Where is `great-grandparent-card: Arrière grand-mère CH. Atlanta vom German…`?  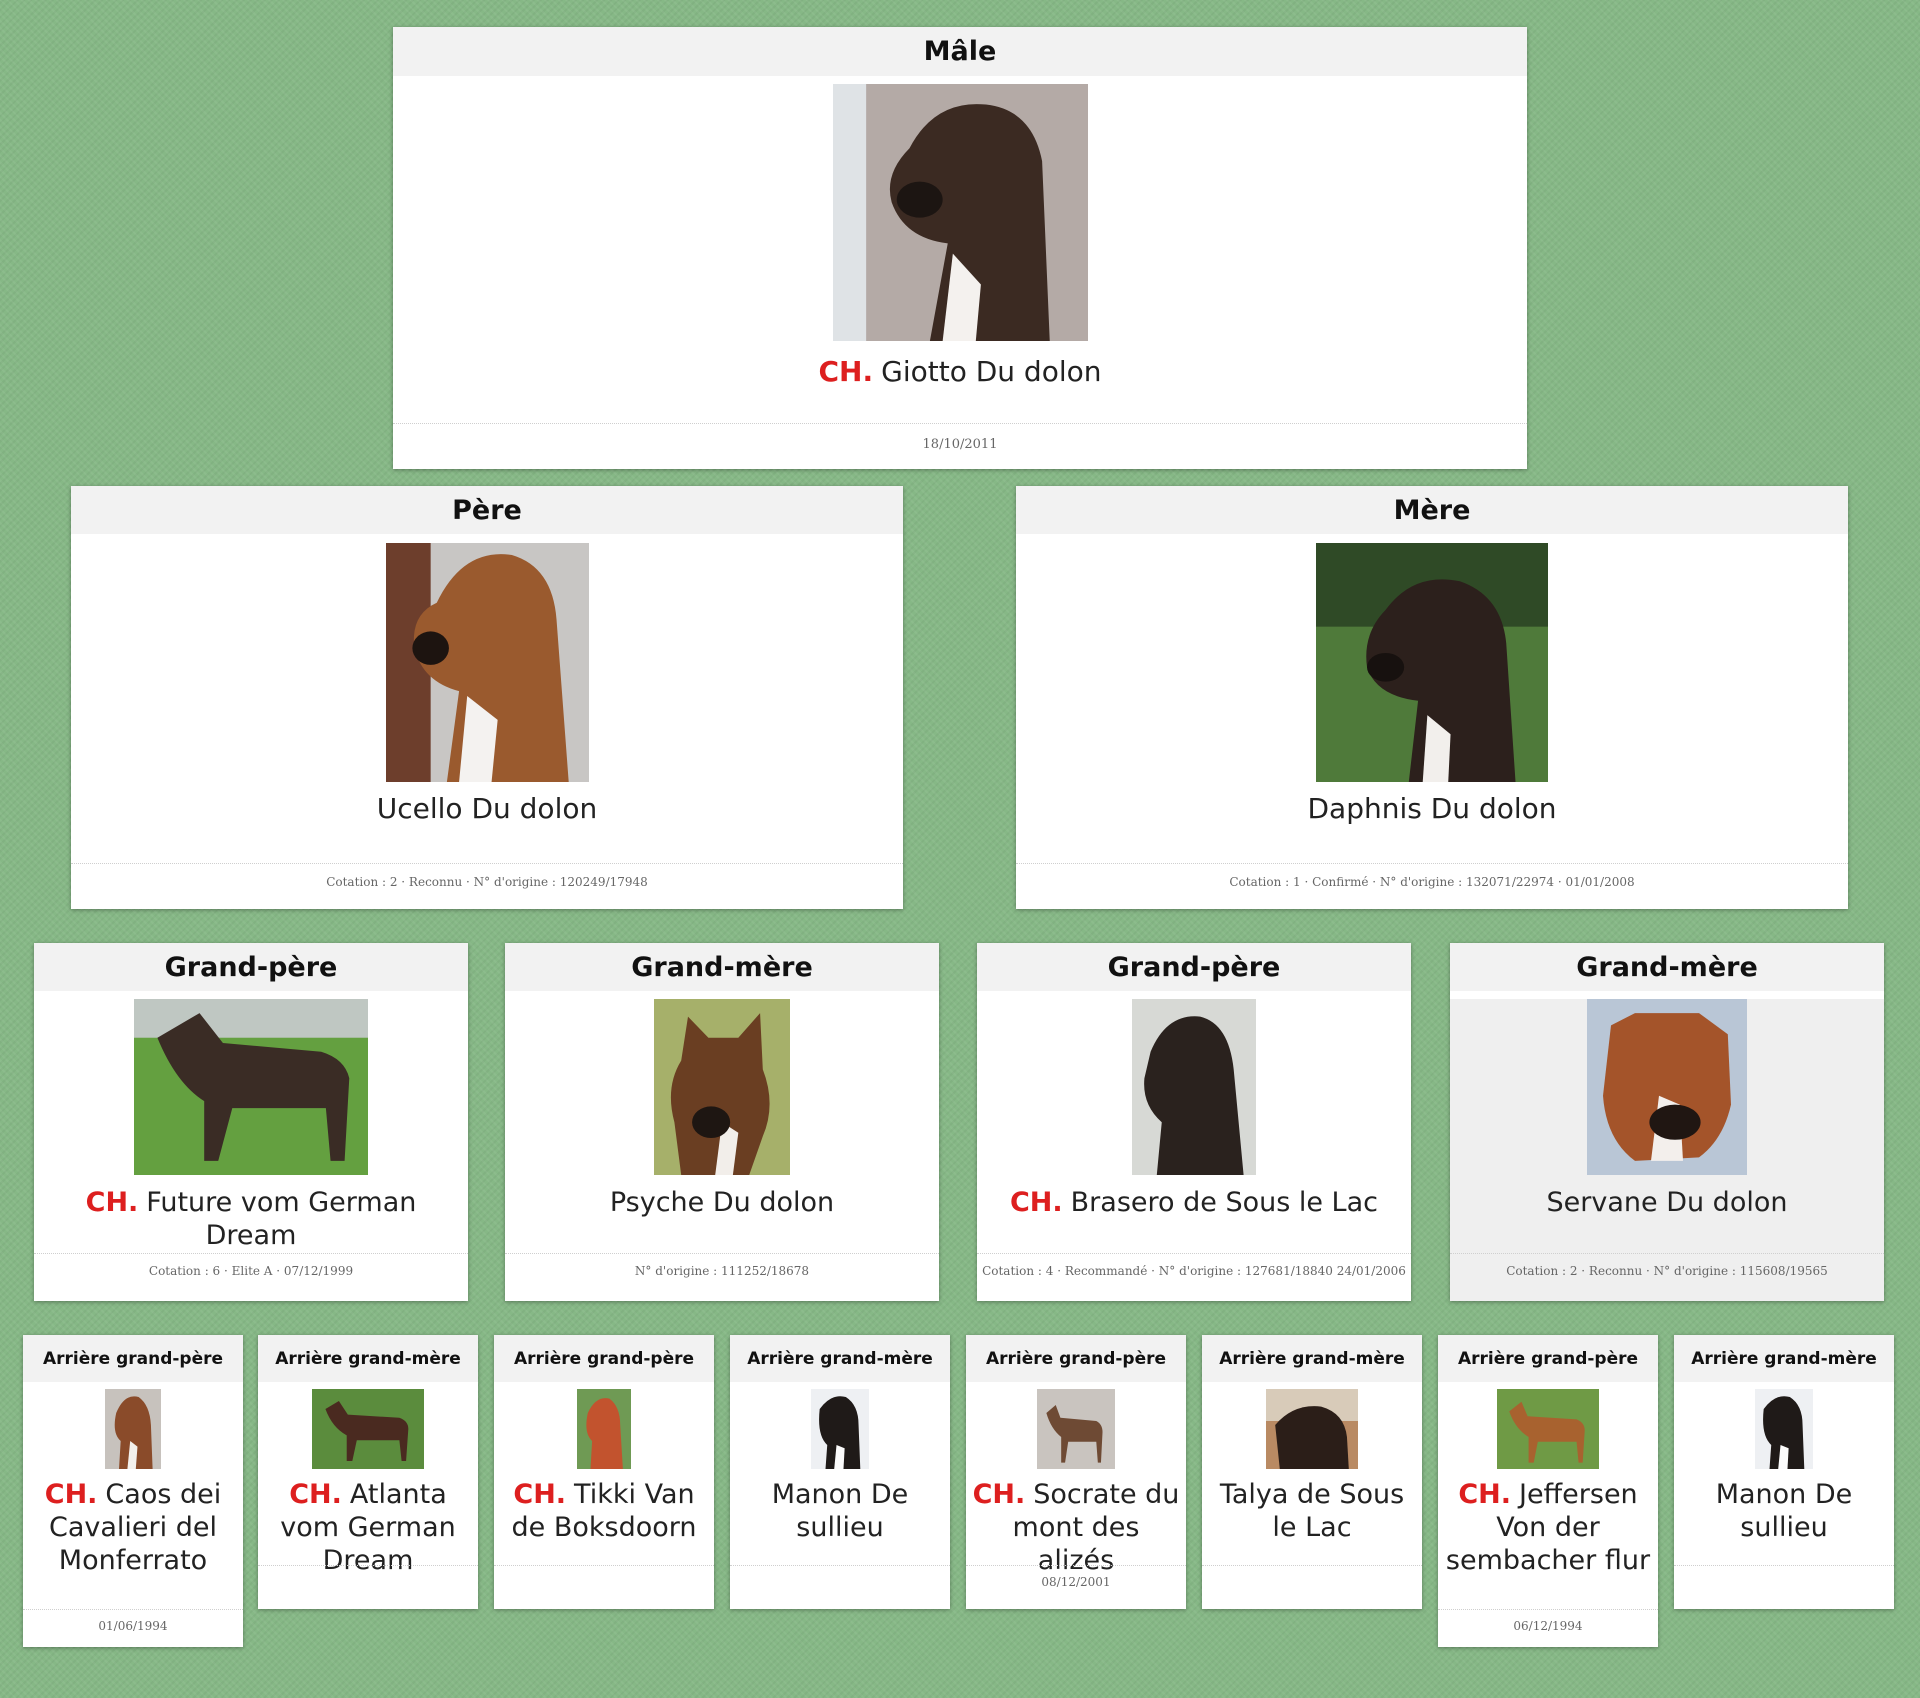
great-grandparent-card: Arrière grand-mère CH. Atlanta vom German… is located at coordinates (368, 1472).